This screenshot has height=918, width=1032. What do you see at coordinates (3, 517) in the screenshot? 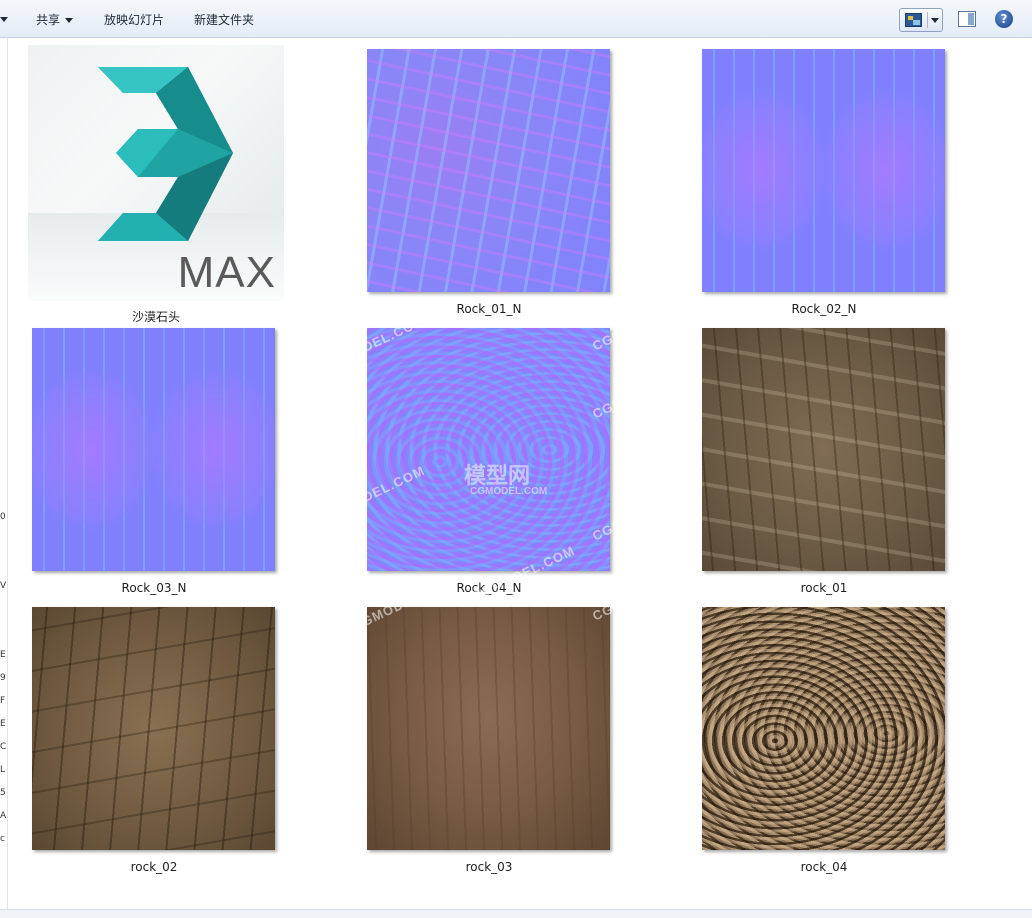
I see `nav-text-fragment: 0` at bounding box center [3, 517].